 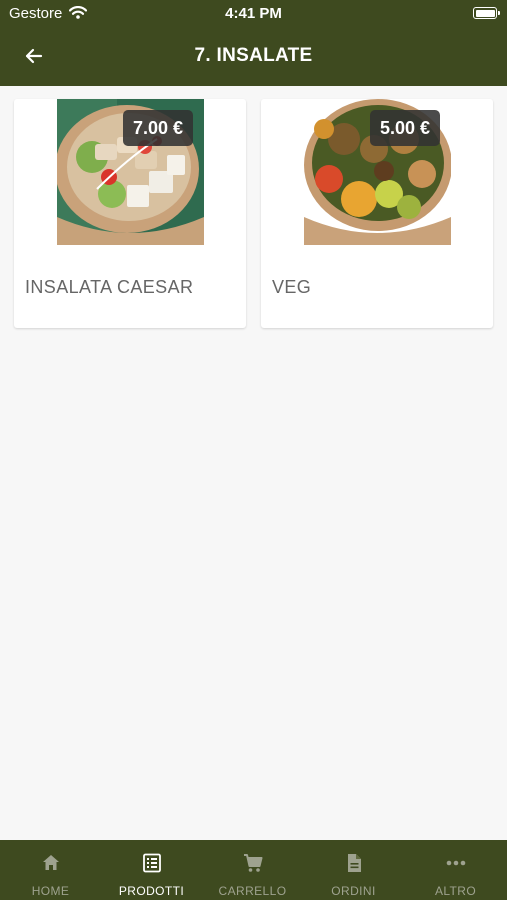 I want to click on cart-icon, so click(x=253, y=863).